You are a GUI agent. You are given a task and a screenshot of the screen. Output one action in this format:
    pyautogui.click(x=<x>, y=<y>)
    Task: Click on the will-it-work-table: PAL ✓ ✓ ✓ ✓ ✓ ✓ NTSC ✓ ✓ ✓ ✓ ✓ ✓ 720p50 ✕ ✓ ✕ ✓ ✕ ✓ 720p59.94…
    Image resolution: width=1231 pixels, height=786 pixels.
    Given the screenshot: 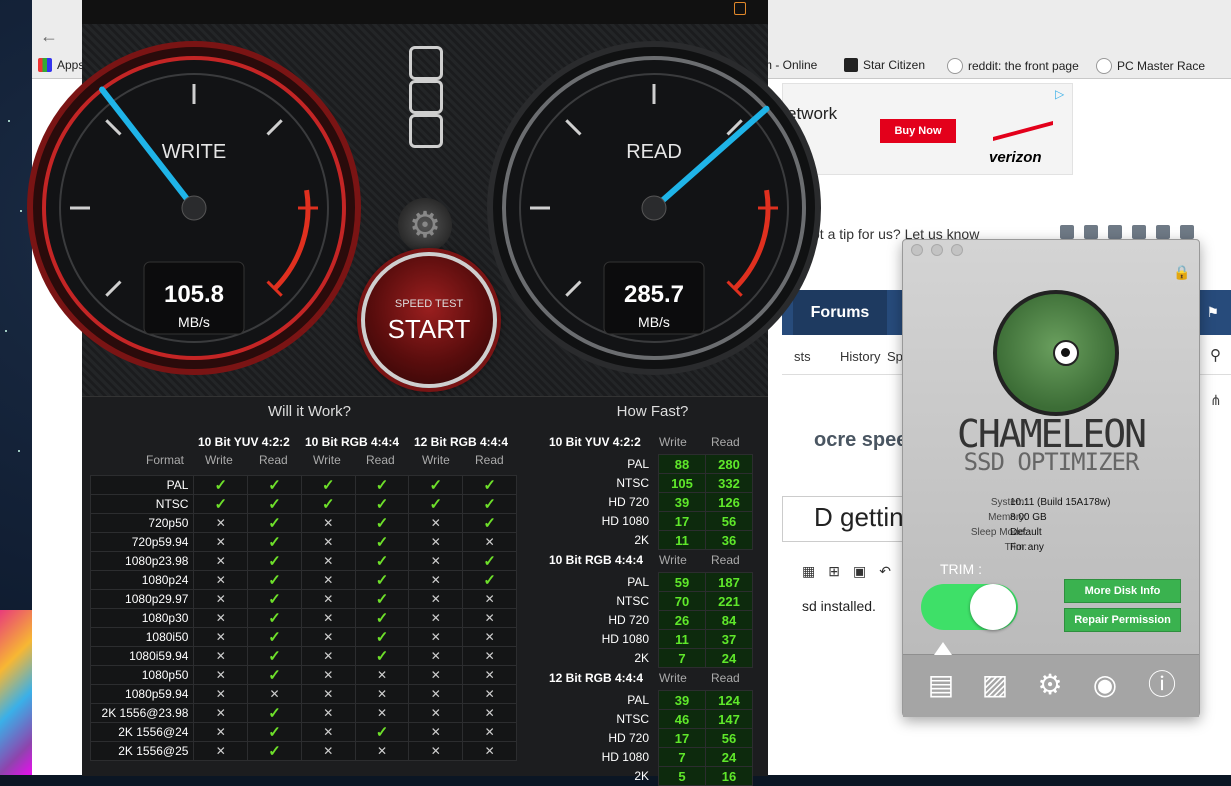 What is the action you would take?
    pyautogui.click(x=303, y=618)
    